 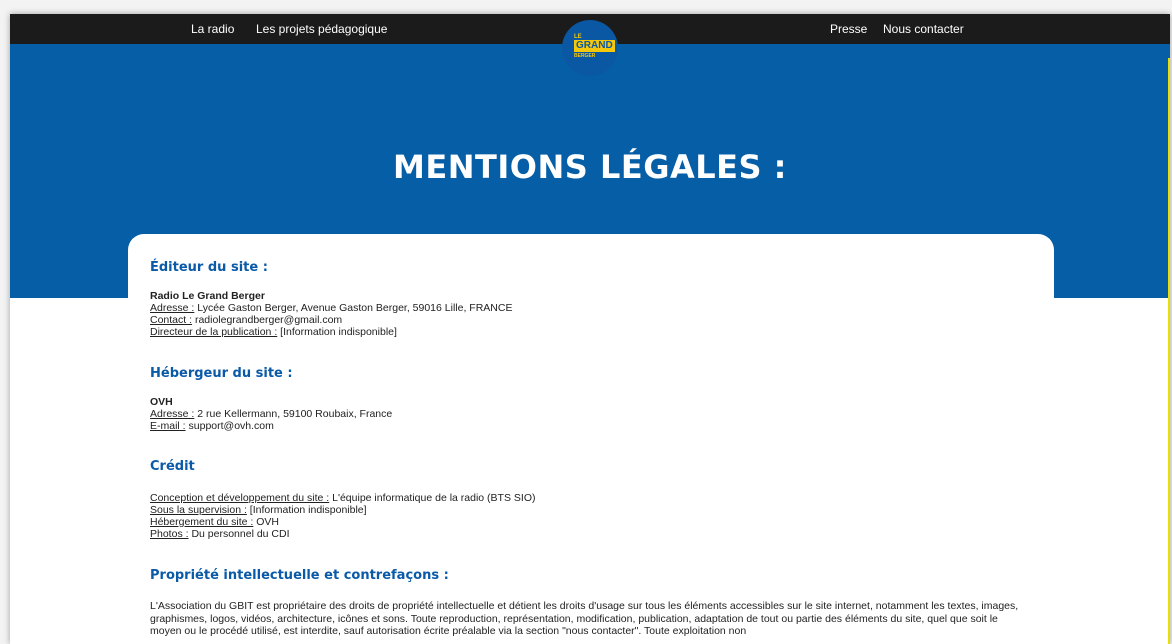 What do you see at coordinates (171, 320) in the screenshot?
I see `editeur-contact-label: Contact :` at bounding box center [171, 320].